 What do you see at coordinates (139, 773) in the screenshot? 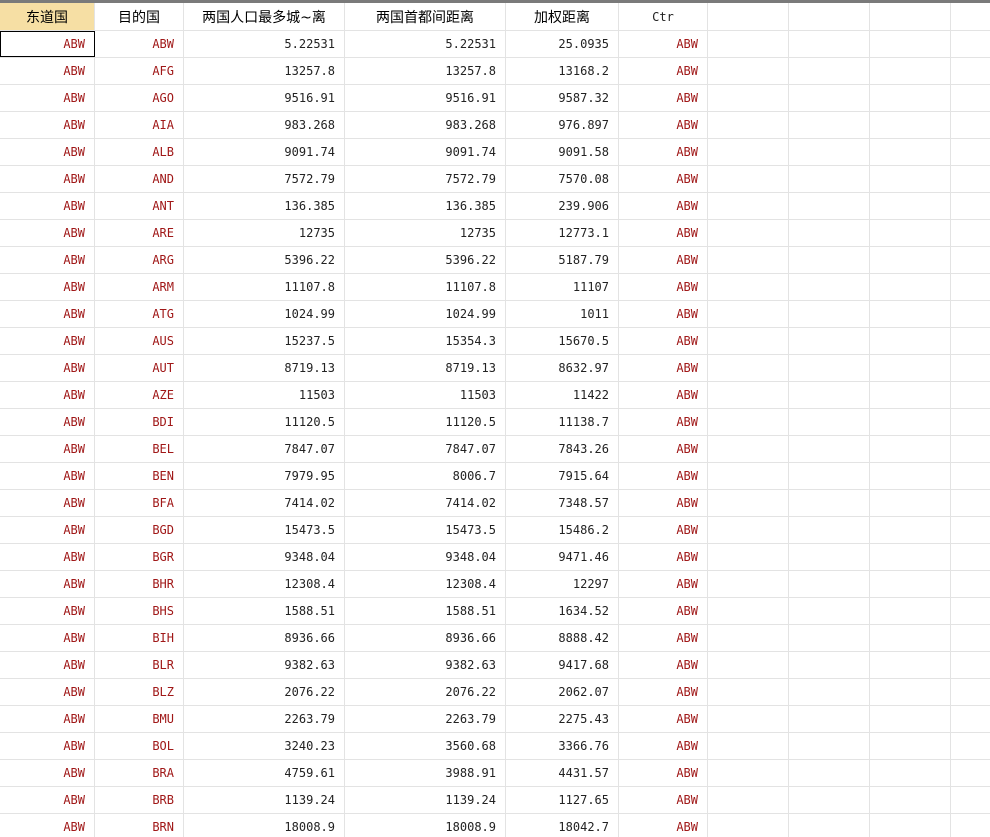
I see `destination-country-cell: BRA` at bounding box center [139, 773].